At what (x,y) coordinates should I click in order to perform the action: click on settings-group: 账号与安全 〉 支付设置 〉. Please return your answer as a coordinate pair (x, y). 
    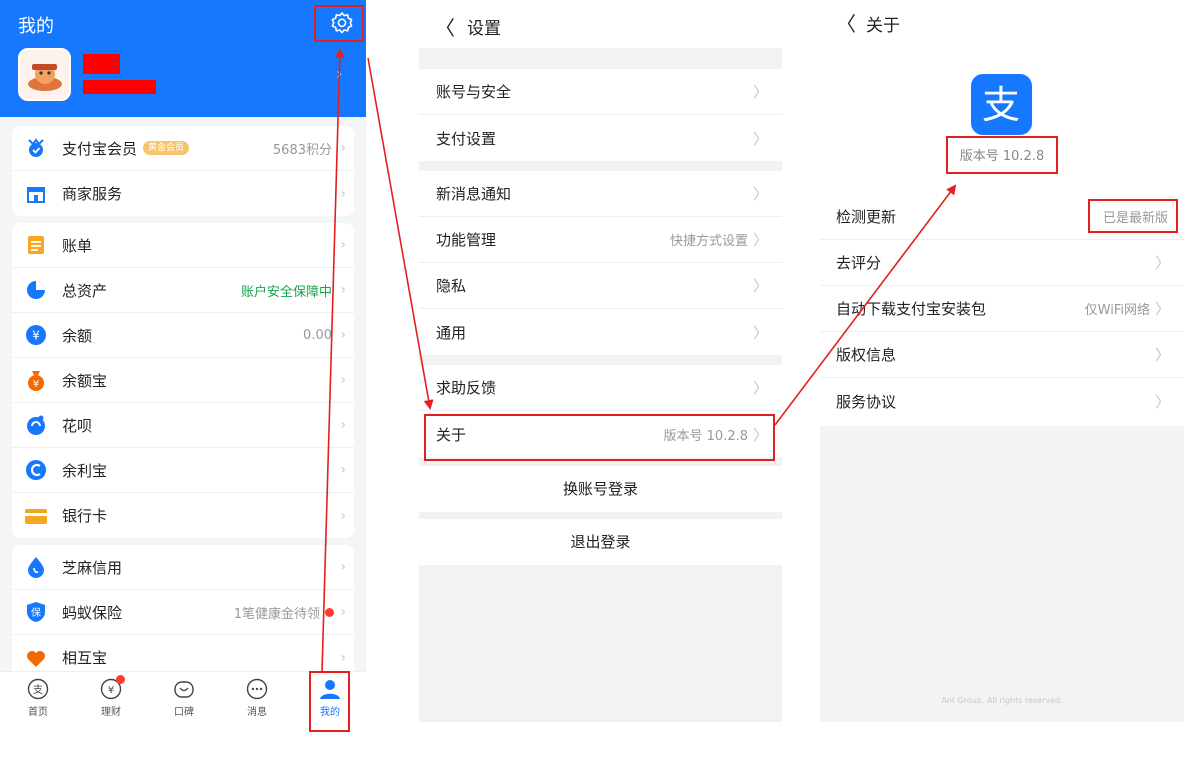
    Looking at the image, I should click on (600, 115).